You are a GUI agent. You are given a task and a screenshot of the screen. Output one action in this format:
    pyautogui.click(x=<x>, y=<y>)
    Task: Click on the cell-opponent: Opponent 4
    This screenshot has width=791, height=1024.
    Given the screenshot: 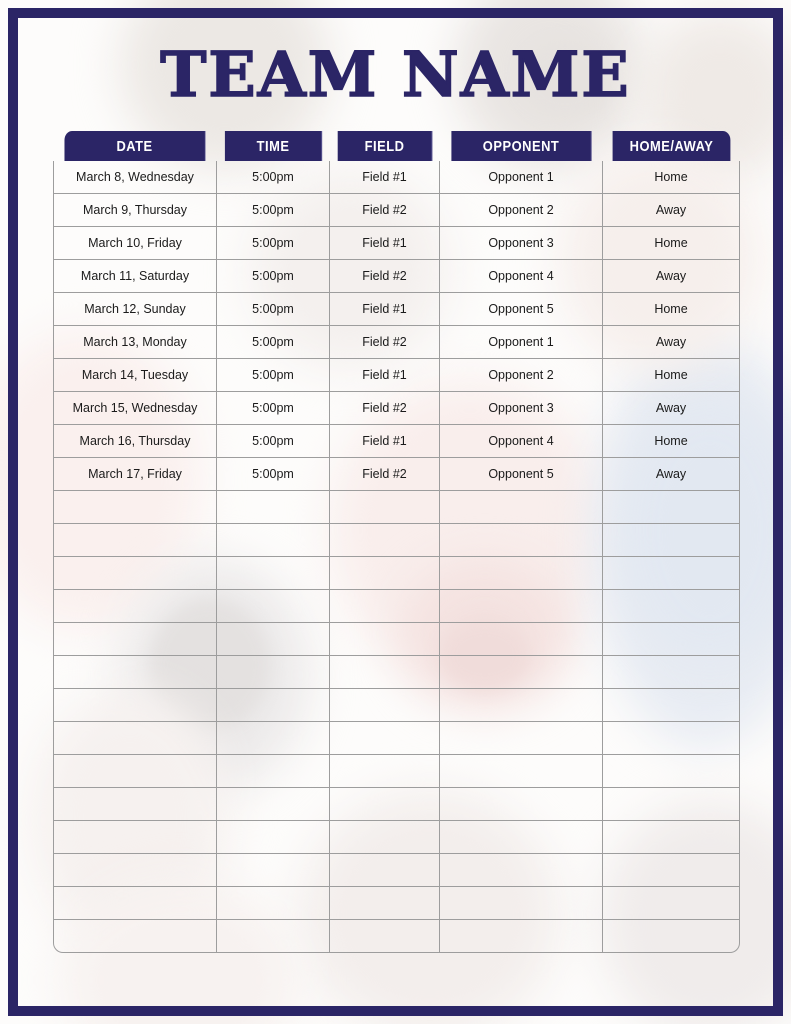 What is the action you would take?
    pyautogui.click(x=521, y=276)
    